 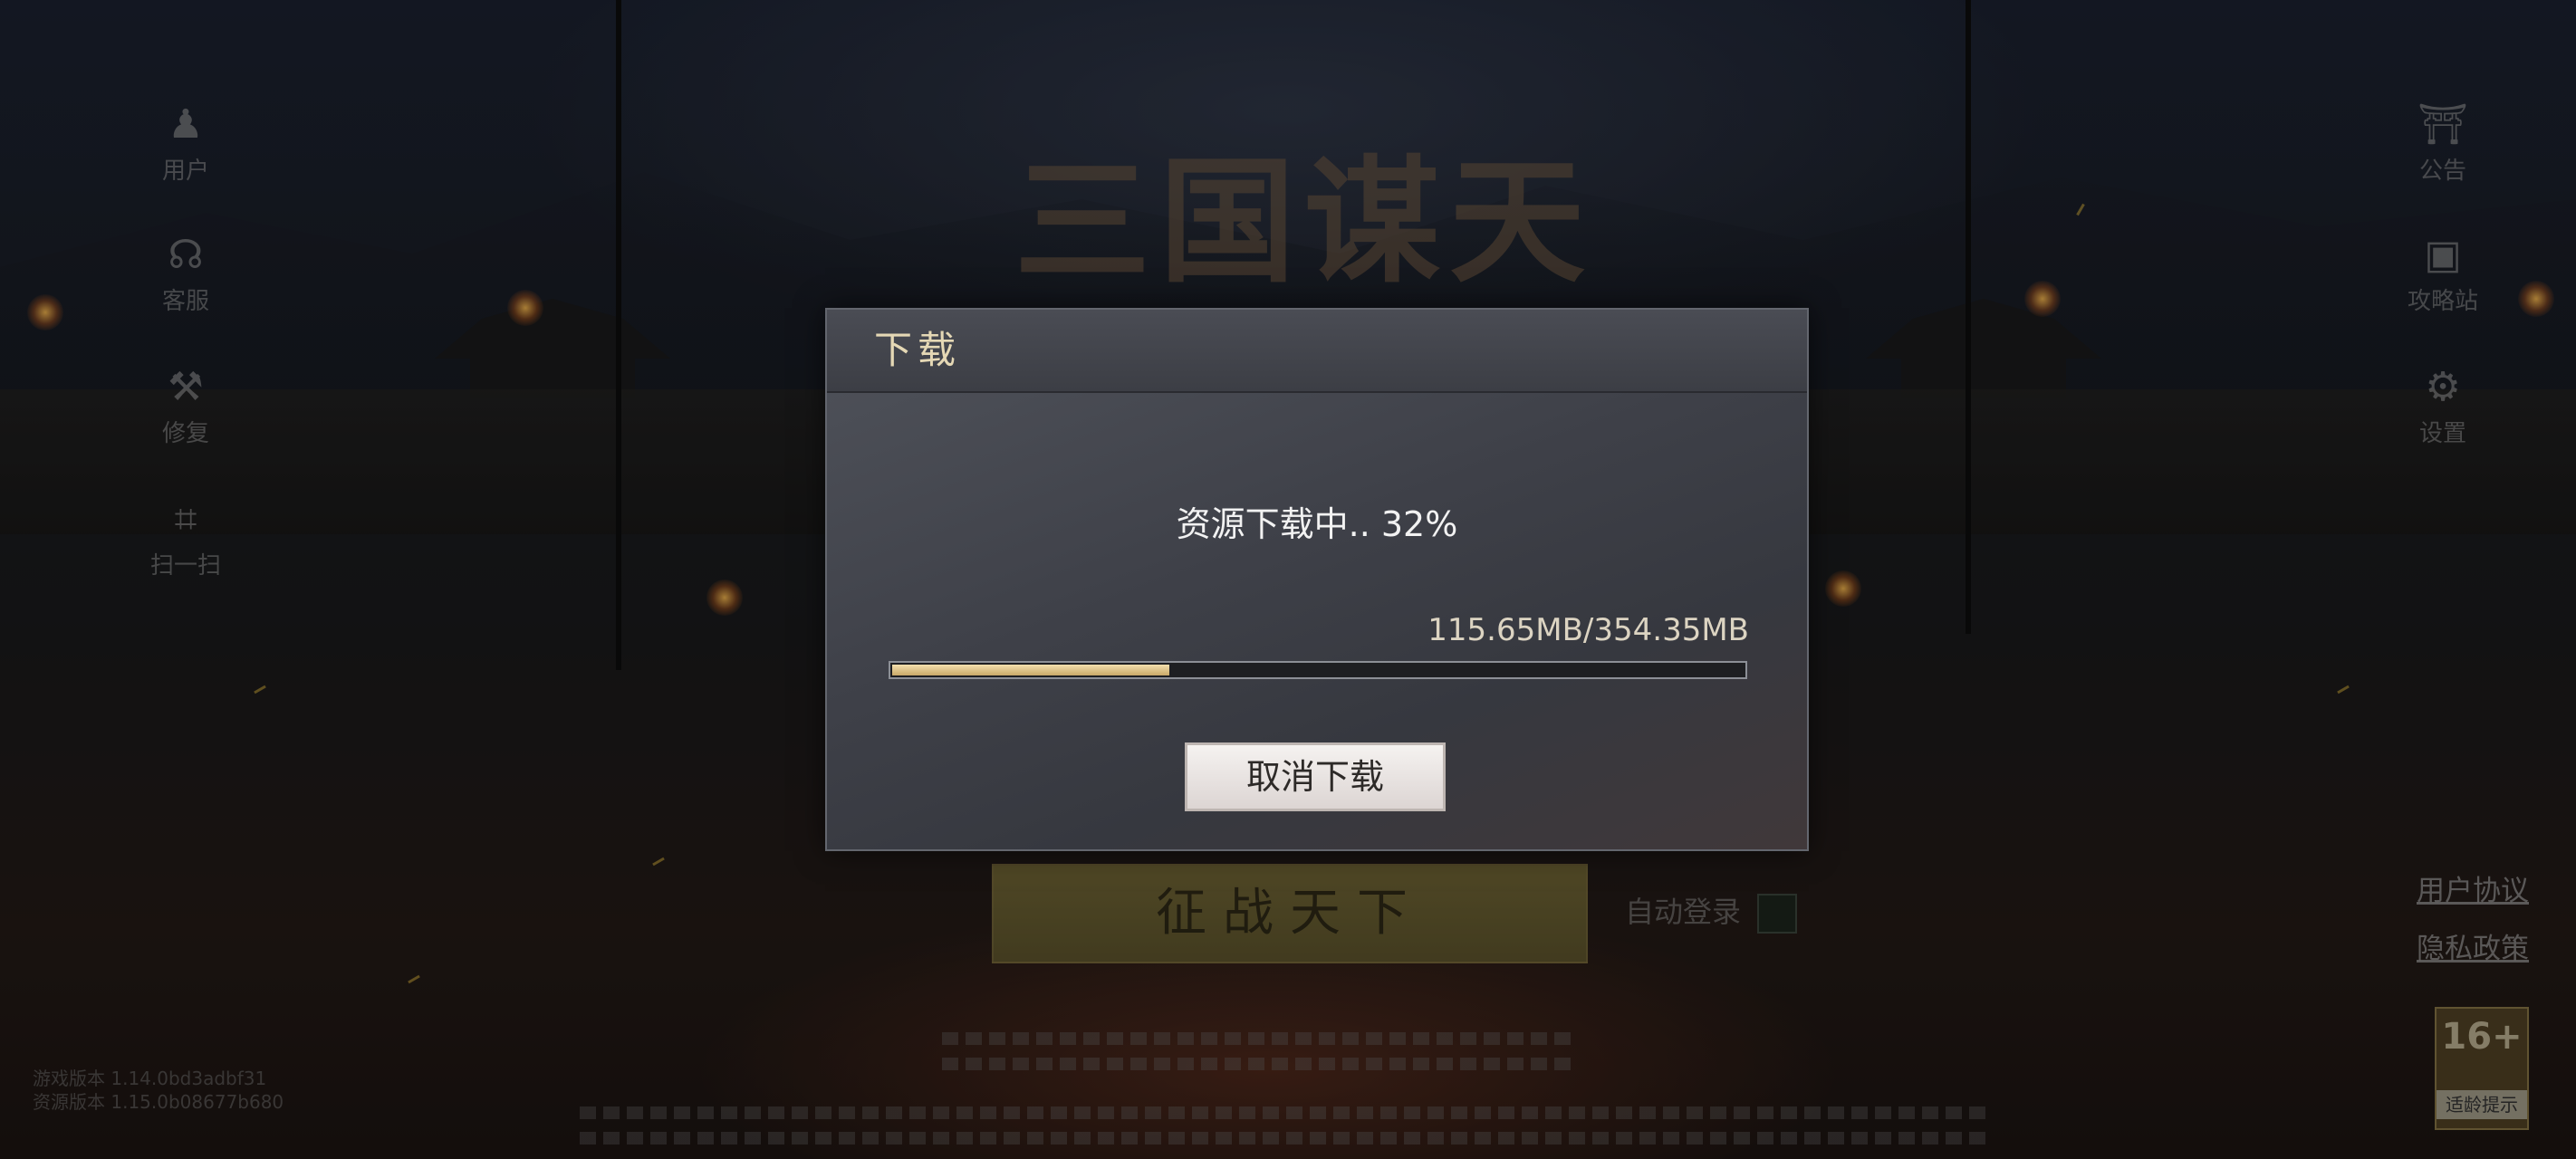 What do you see at coordinates (1588, 630) in the screenshot?
I see `download-size-text: 115.65MB/354.35MB` at bounding box center [1588, 630].